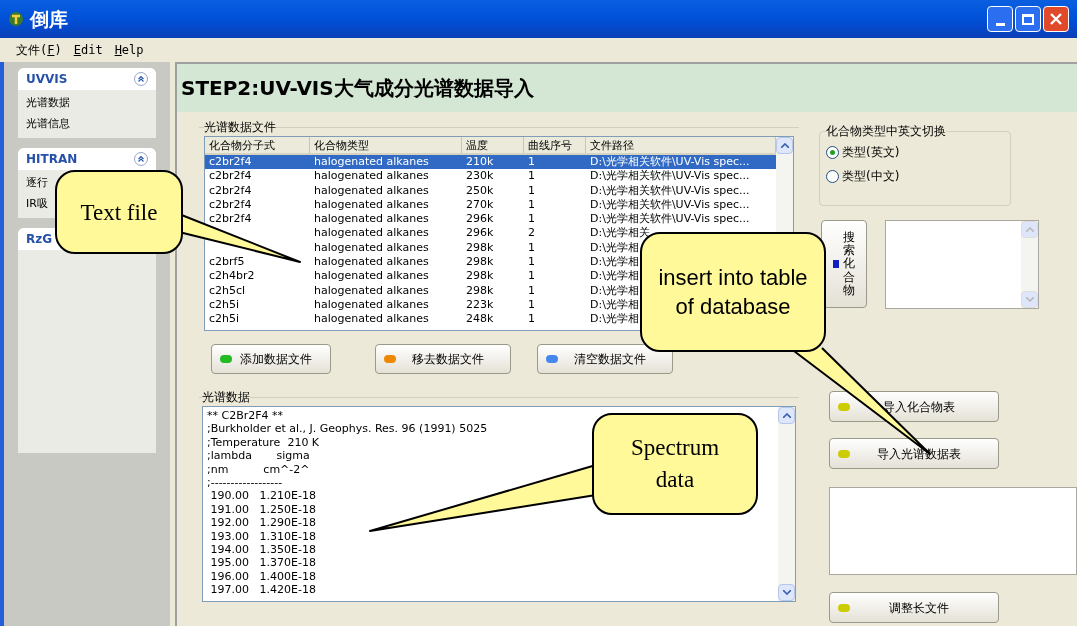 The image size is (1077, 626). Describe the element at coordinates (262, 590) in the screenshot. I see `text-line: 197.00 1.420E-18` at that location.